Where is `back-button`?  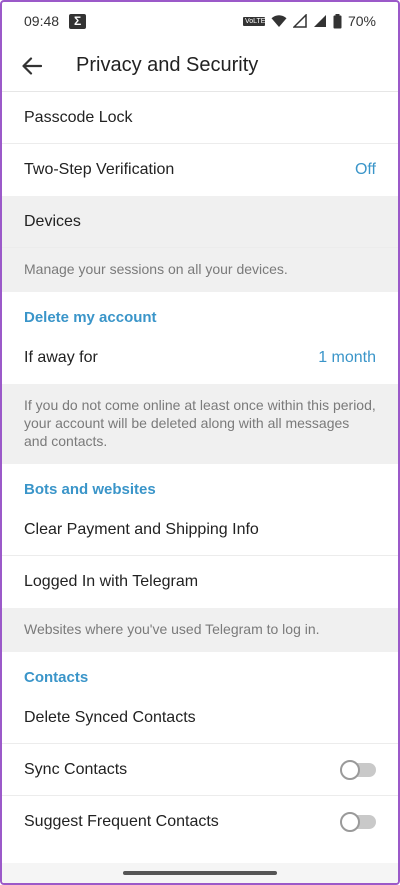 back-button is located at coordinates (32, 66).